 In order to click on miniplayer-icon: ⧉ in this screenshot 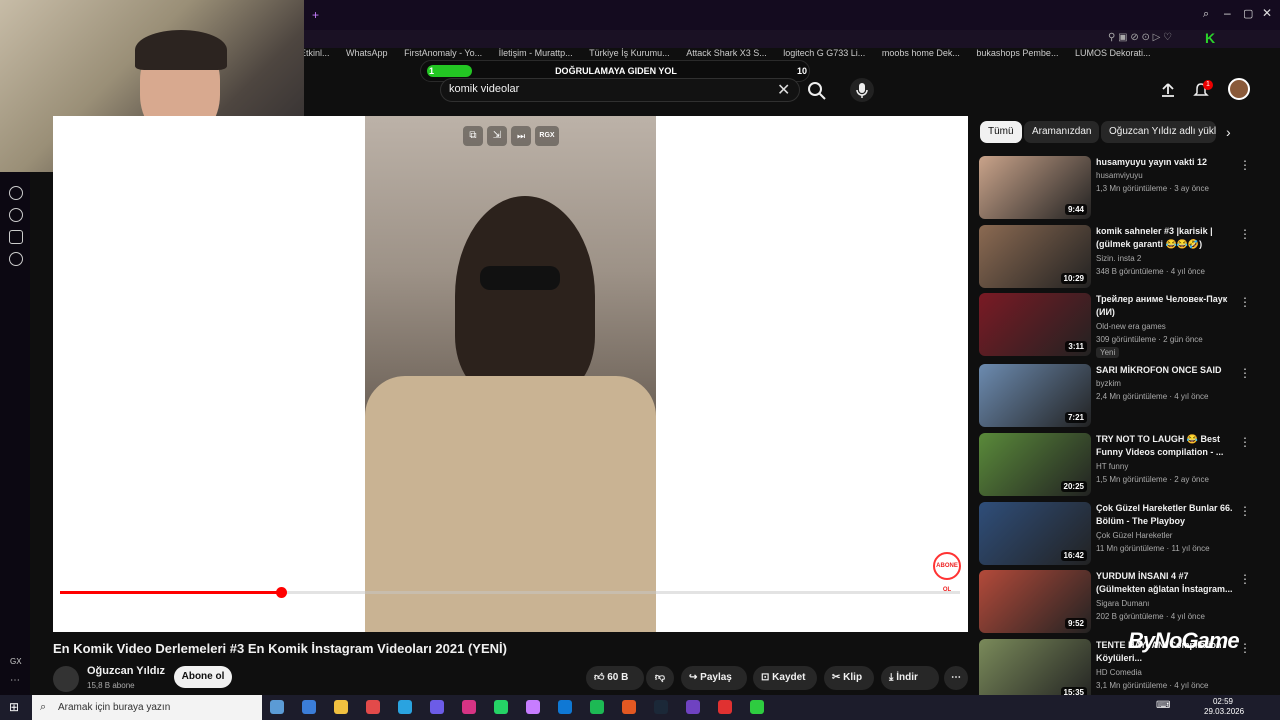, I will do `click(473, 136)`.